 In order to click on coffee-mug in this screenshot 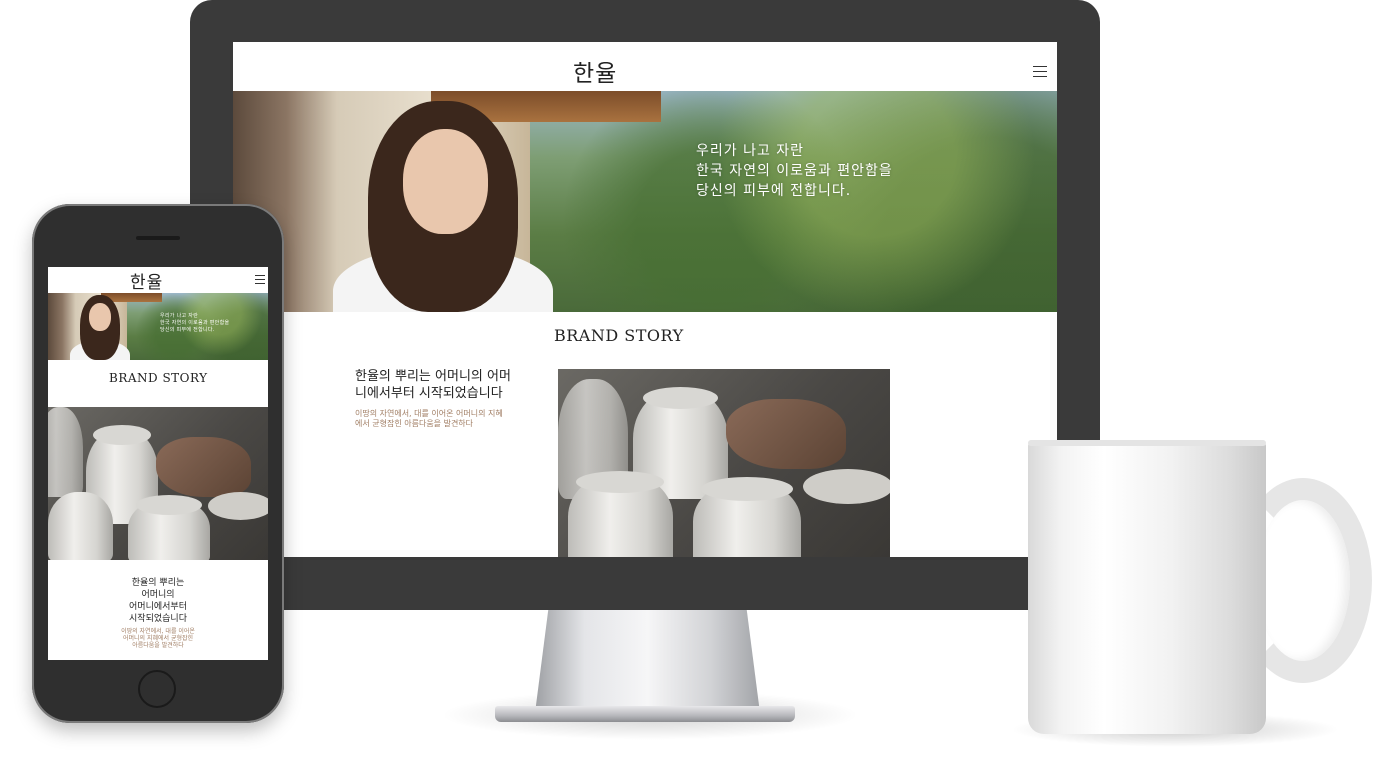, I will do `click(1147, 588)`.